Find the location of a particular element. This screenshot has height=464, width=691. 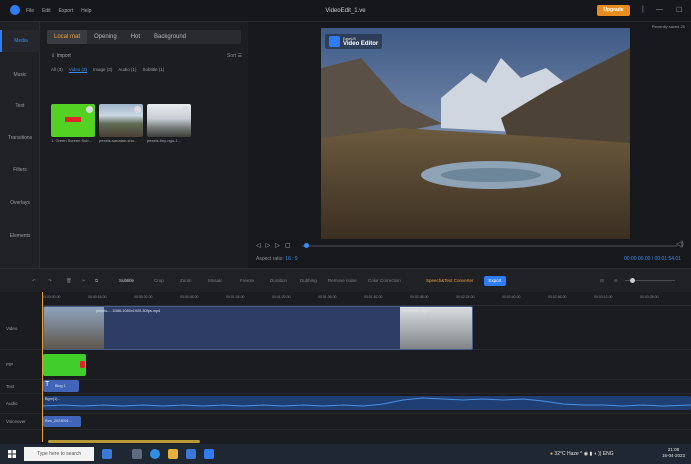

next-frame-icon: ▷ is located at coordinates (277, 245).